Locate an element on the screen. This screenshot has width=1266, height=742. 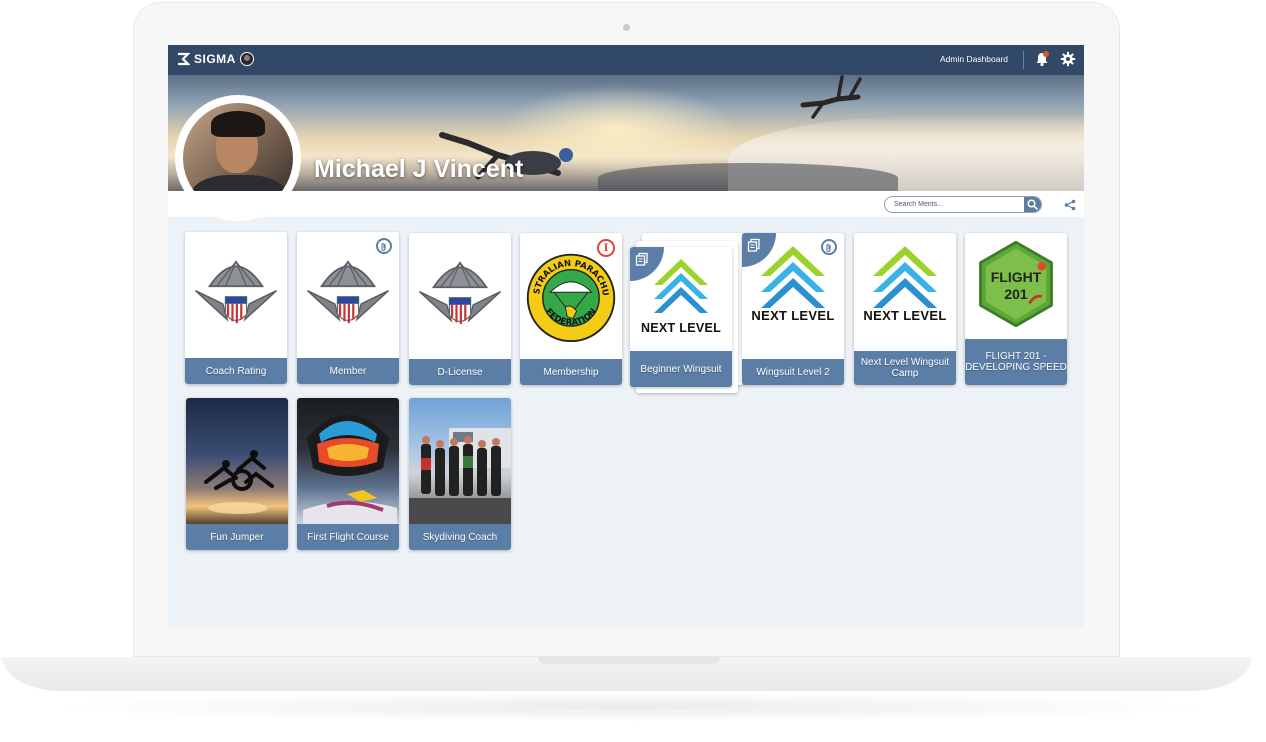
merit-label: Member is located at coordinates (348, 371).